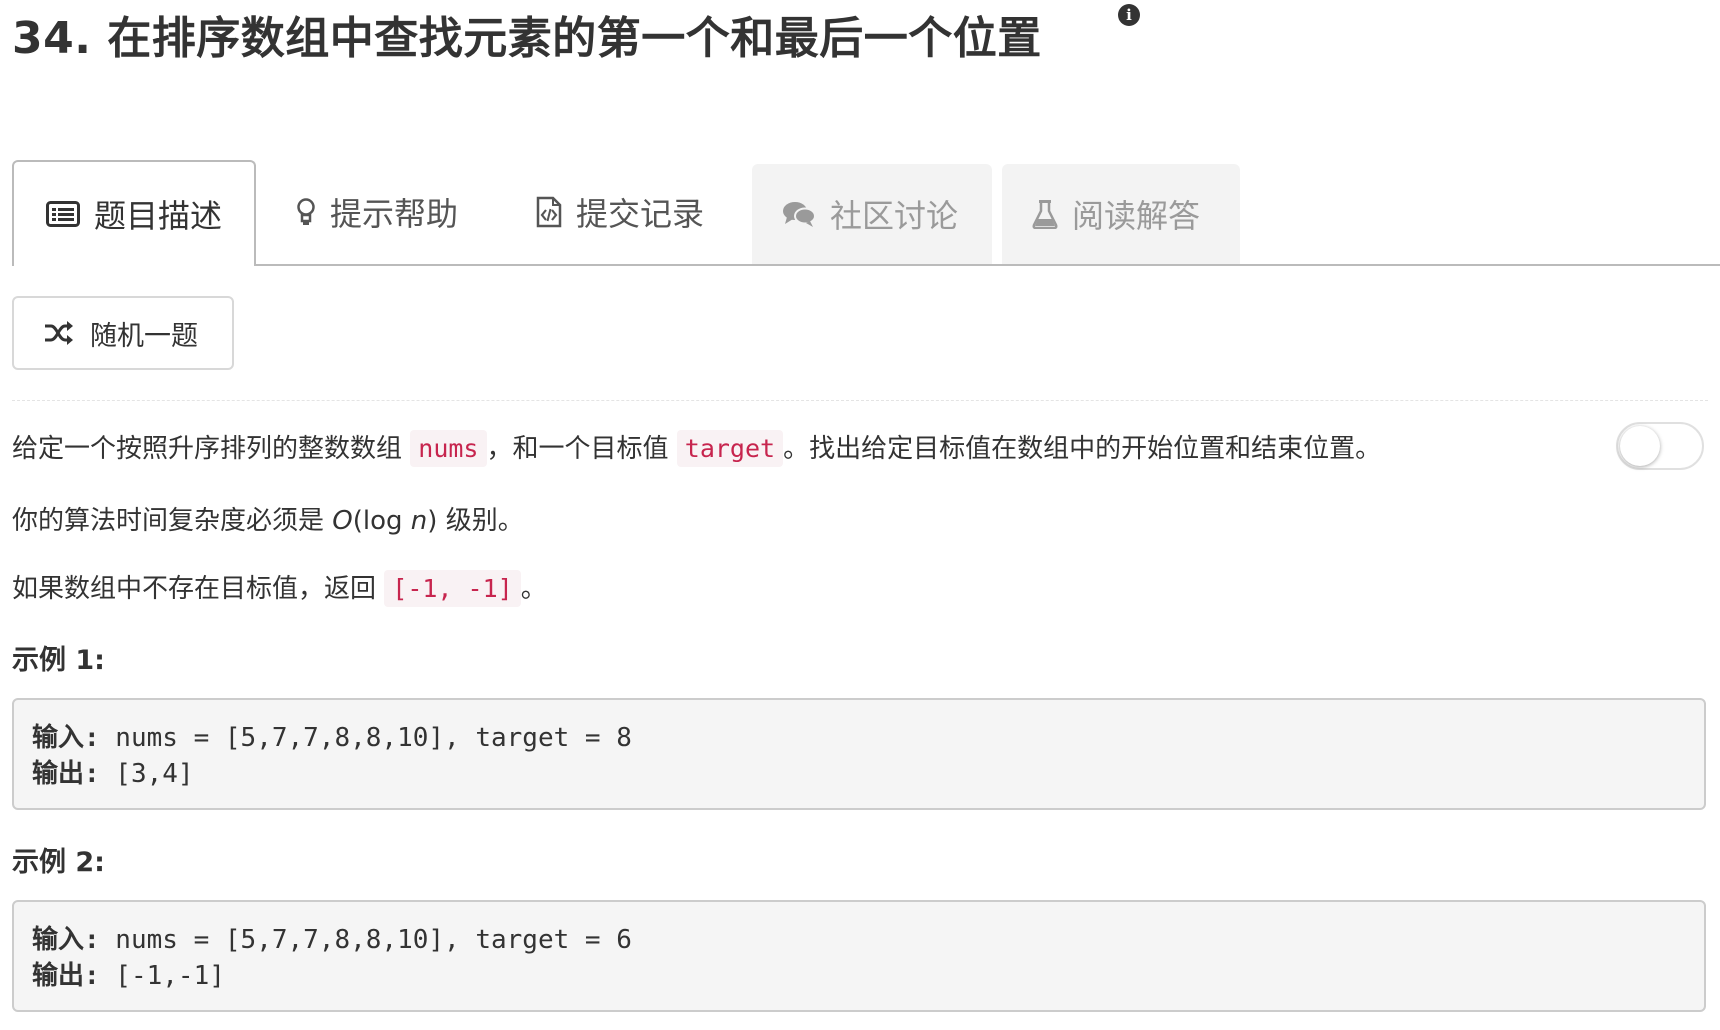 The height and width of the screenshot is (1030, 1720). Describe the element at coordinates (58, 660) in the screenshot. I see `example-1-heading: 示例 1:` at that location.